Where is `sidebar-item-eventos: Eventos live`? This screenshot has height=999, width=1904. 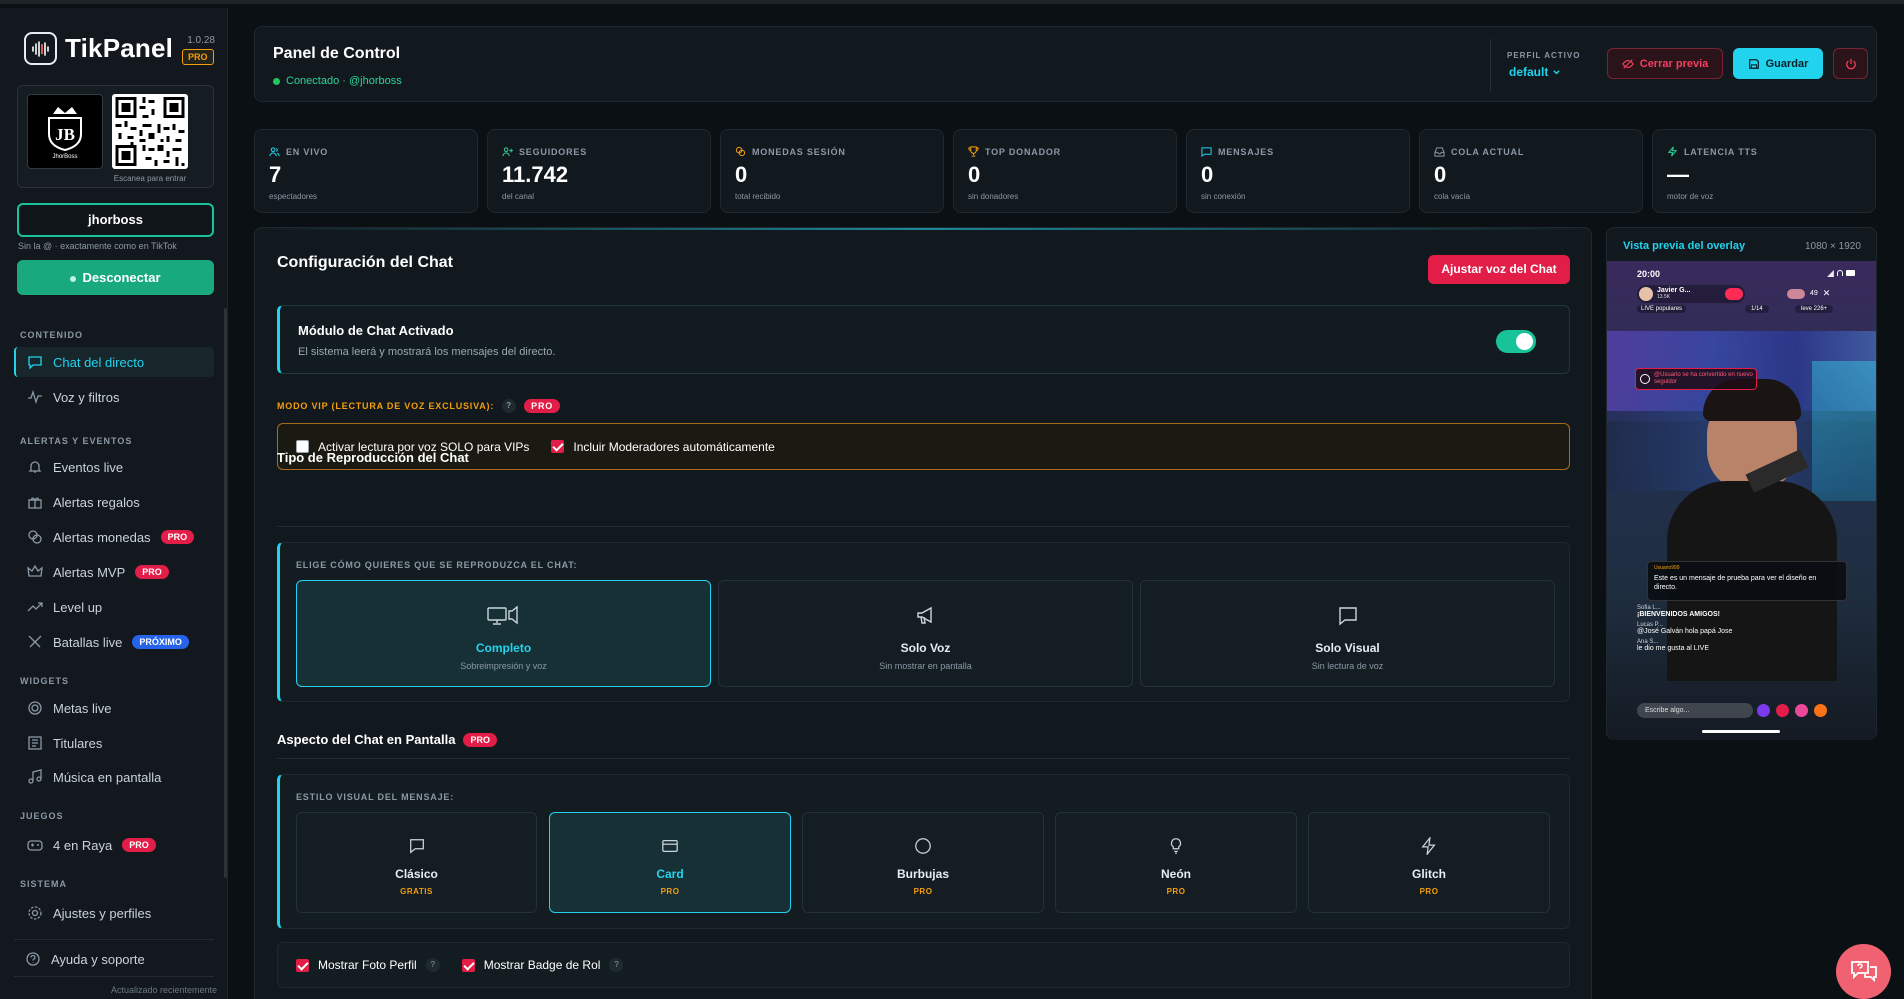 sidebar-item-eventos: Eventos live is located at coordinates (114, 467).